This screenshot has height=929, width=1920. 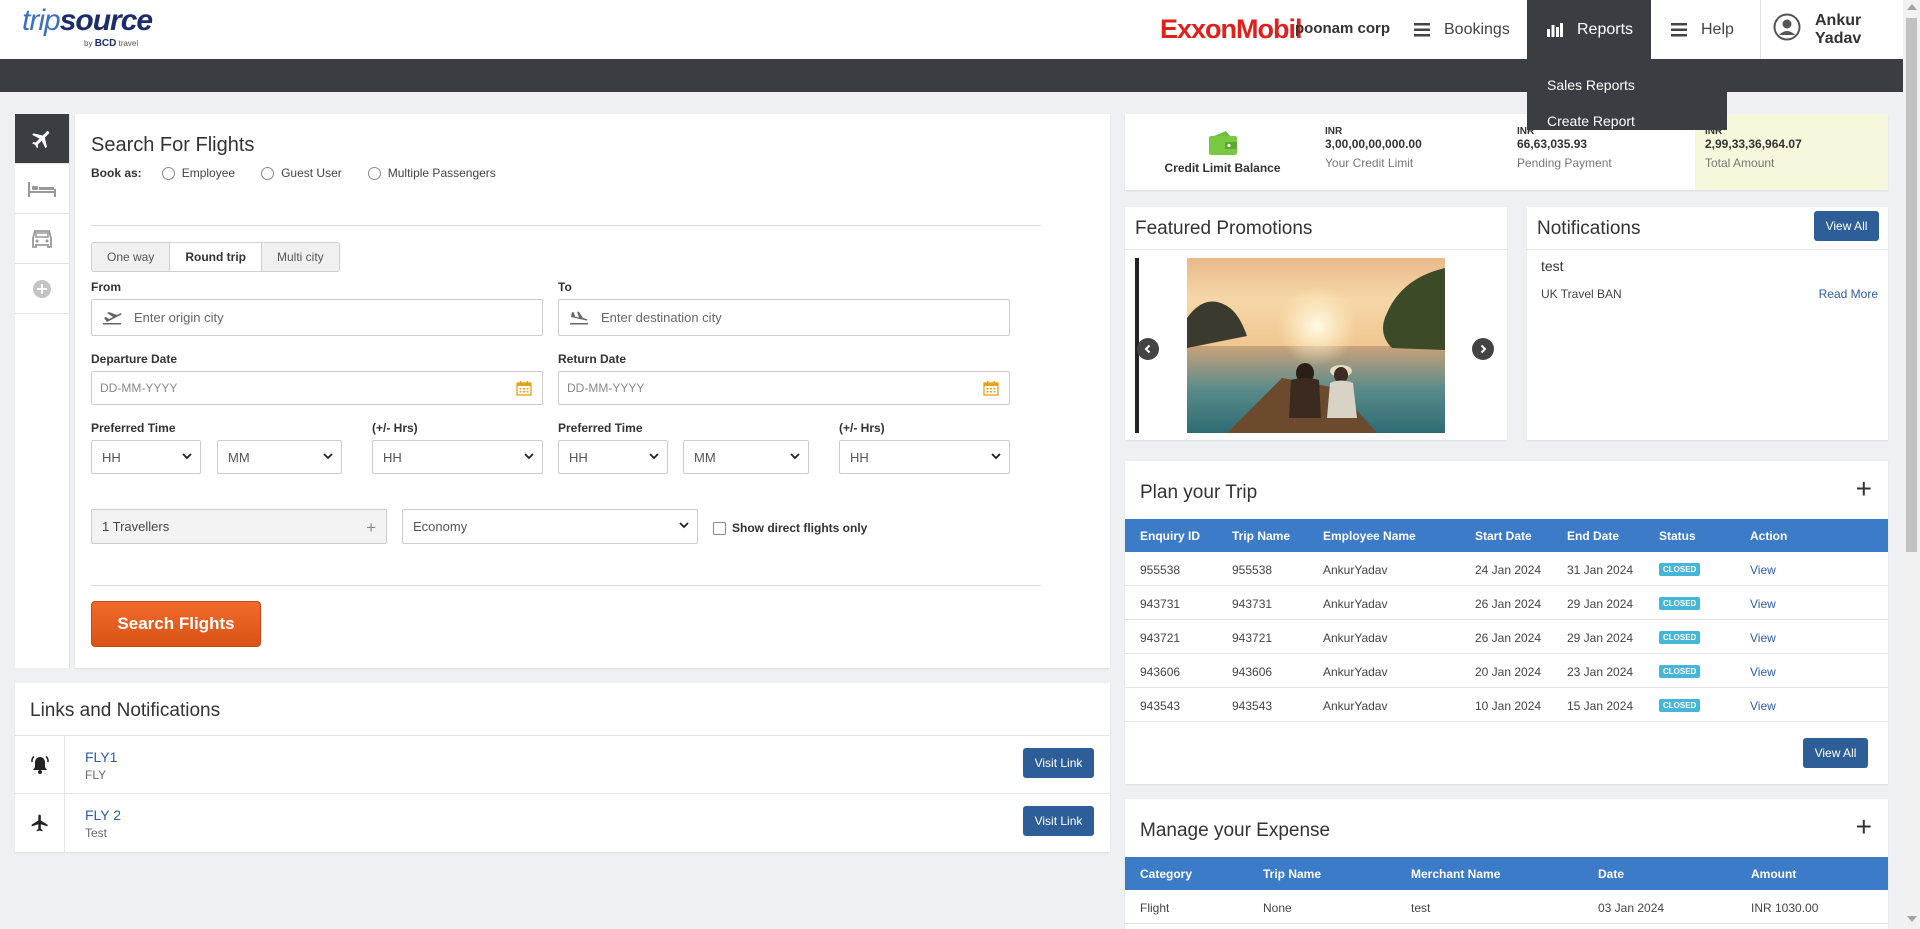 I want to click on nav-bookings: Bookings, so click(x=1462, y=29).